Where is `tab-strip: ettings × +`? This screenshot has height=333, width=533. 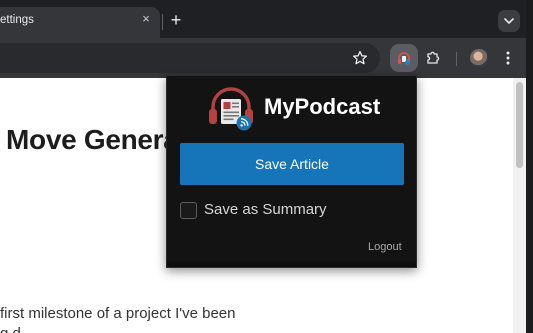
tab-strip: ettings × + is located at coordinates (263, 19).